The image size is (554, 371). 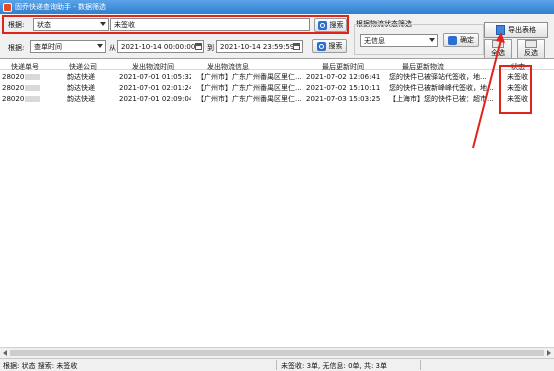 I want to click on horizontal-scrollbar, so click(x=277, y=352).